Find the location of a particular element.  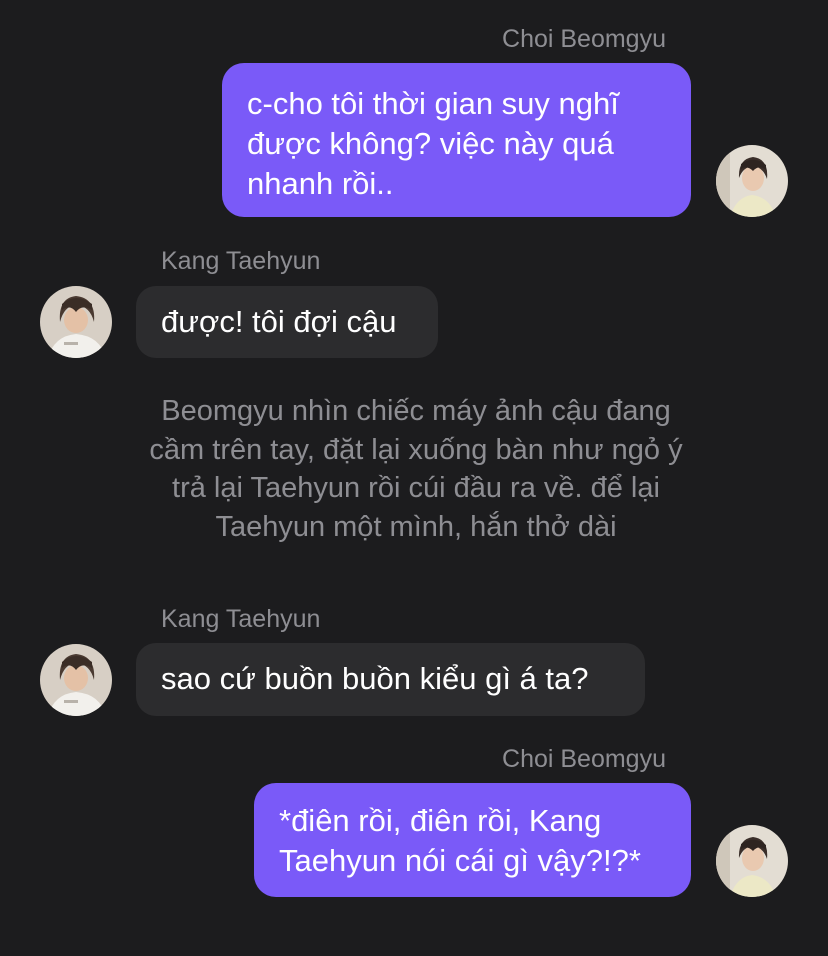

incoming-message-bubble: sao cứ buồn buồn kiểu gì á ta? is located at coordinates (390, 679).